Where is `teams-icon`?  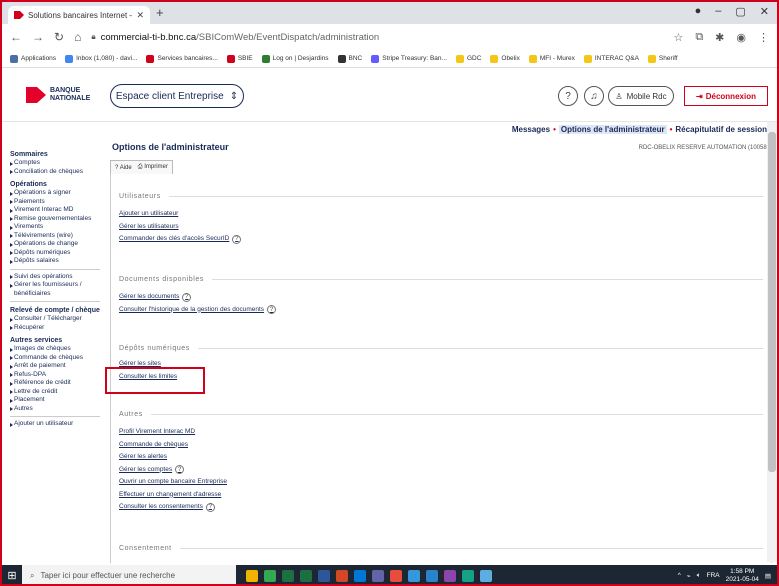 teams-icon is located at coordinates (378, 575).